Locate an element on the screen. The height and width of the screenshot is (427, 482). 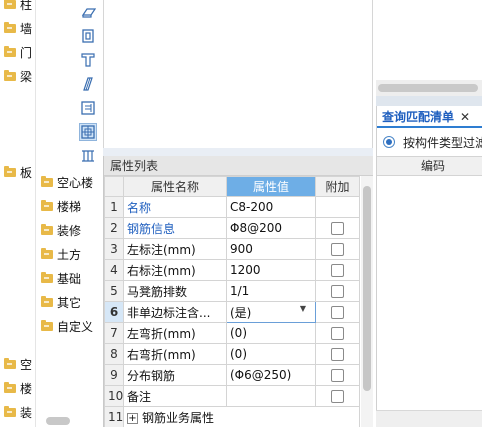
property-value is located at coordinates (271, 396).